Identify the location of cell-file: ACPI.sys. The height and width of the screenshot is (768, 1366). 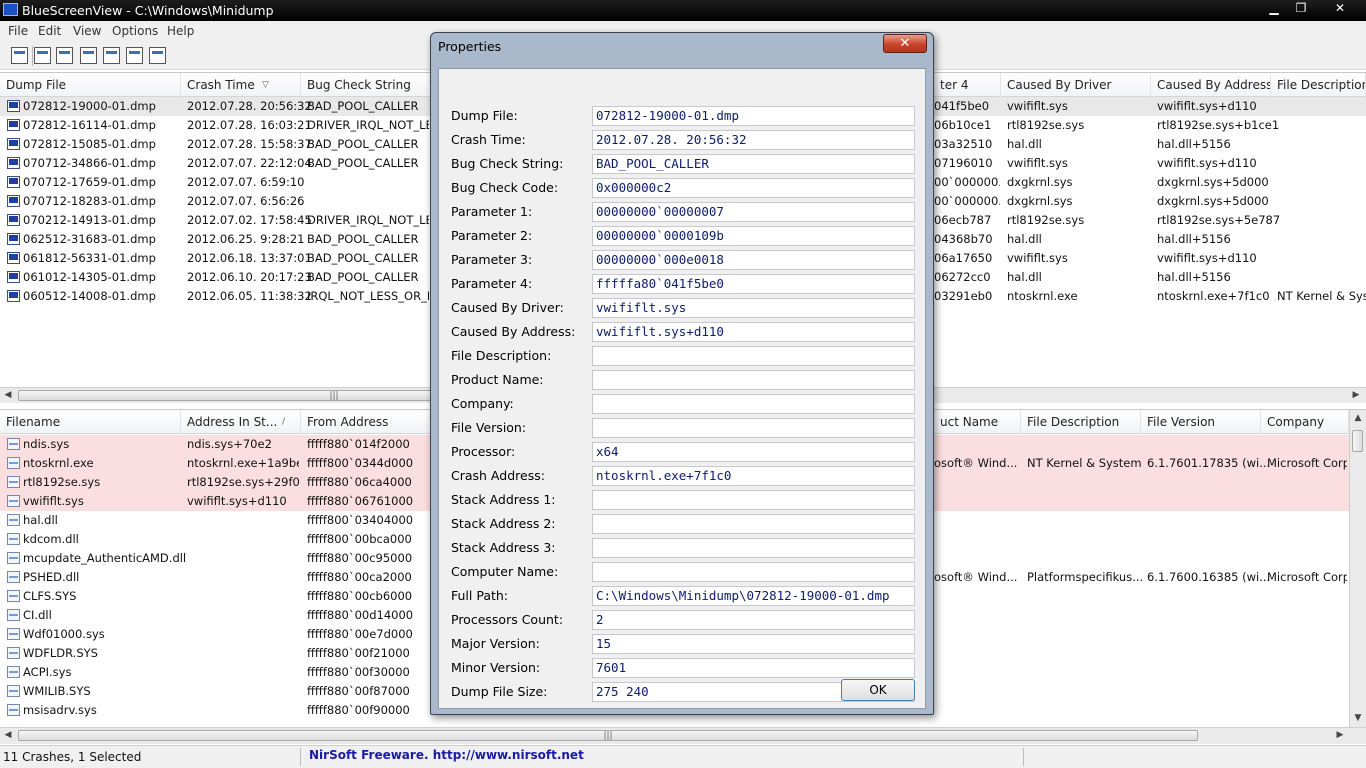
(47, 672).